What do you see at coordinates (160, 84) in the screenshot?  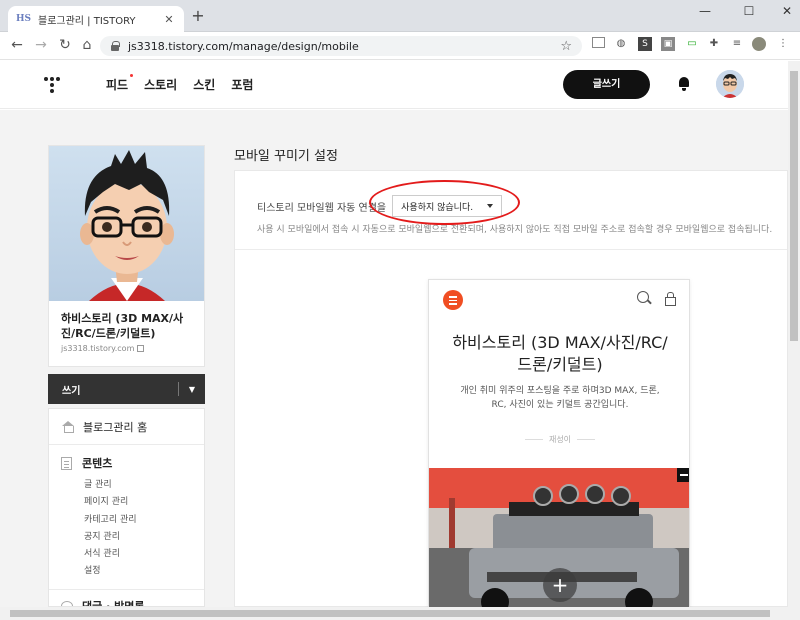 I see `nav-story: 스토리` at bounding box center [160, 84].